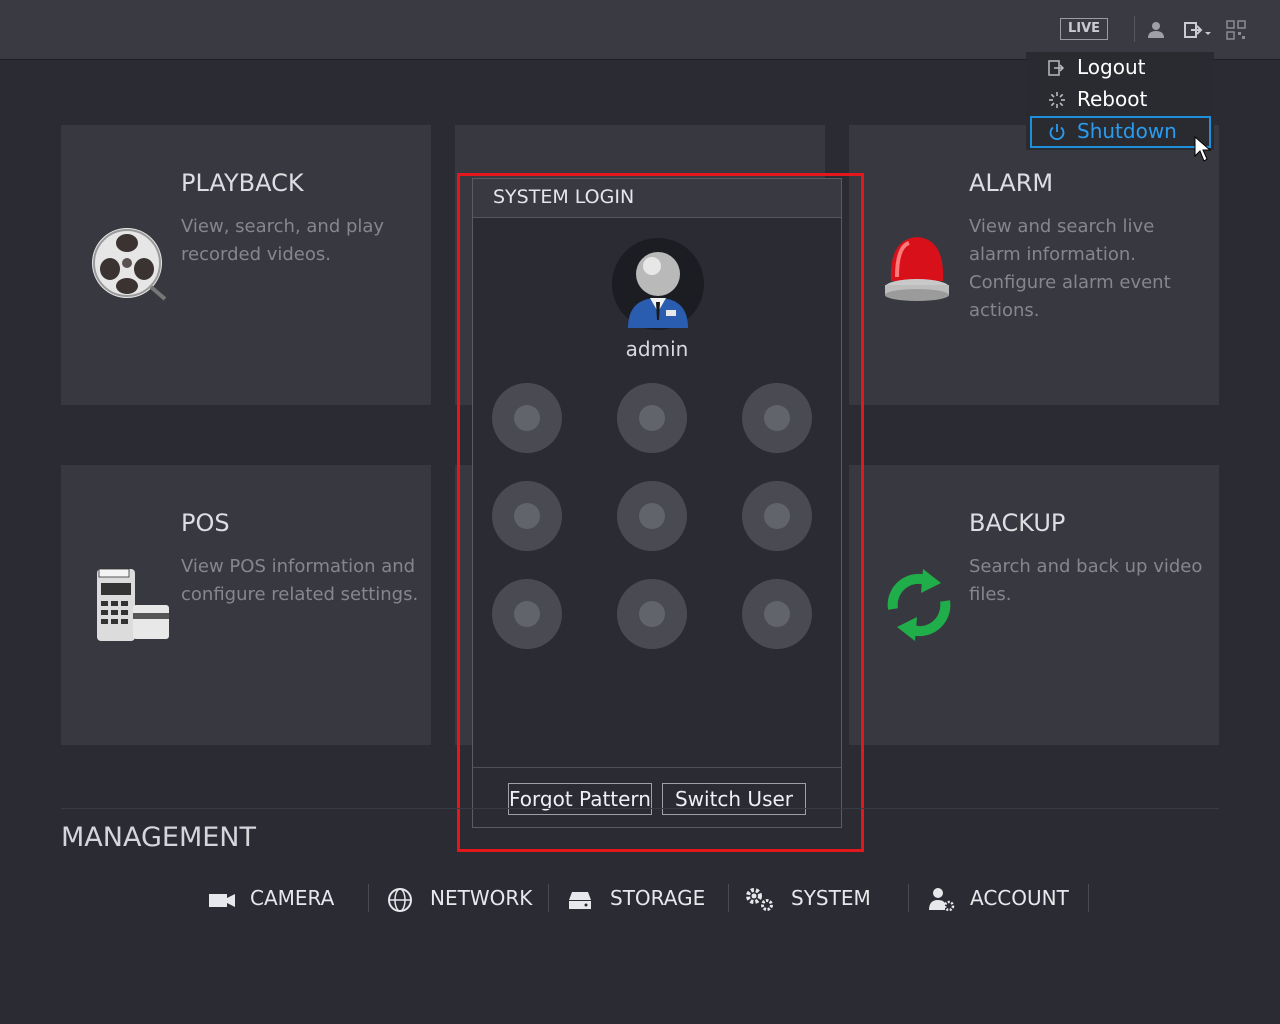 The height and width of the screenshot is (1024, 1280). Describe the element at coordinates (283, 240) in the screenshot. I see `playback-description: View, search, and play recorded videos.` at that location.